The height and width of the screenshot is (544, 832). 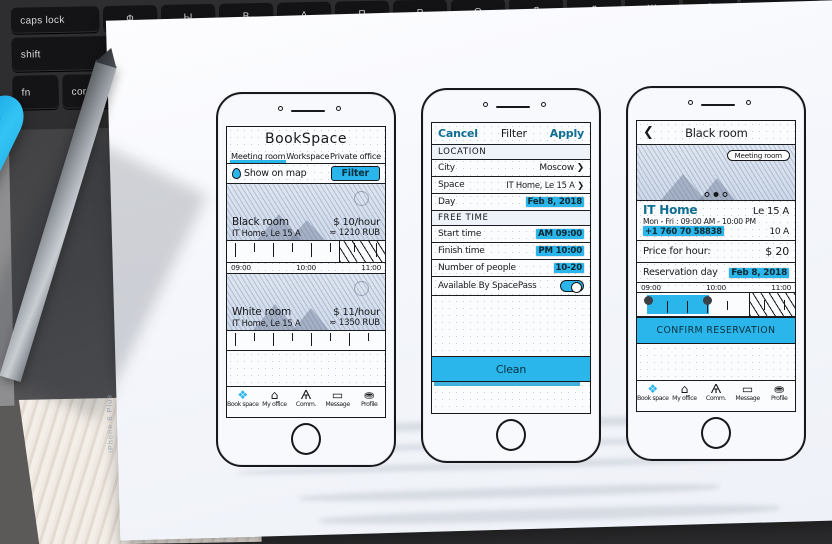 What do you see at coordinates (554, 202) in the screenshot?
I see `filter-value-day: Feb 8, 2018` at bounding box center [554, 202].